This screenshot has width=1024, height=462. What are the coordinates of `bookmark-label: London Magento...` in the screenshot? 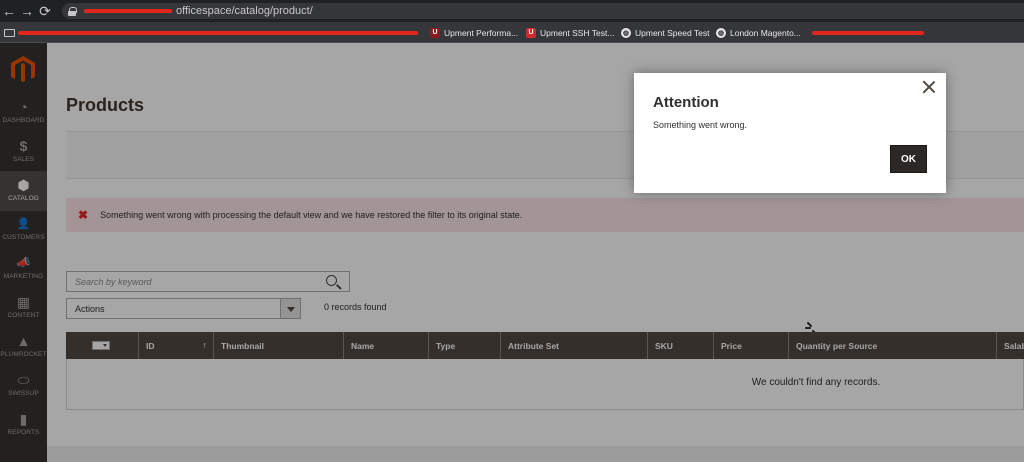 It's located at (765, 32).